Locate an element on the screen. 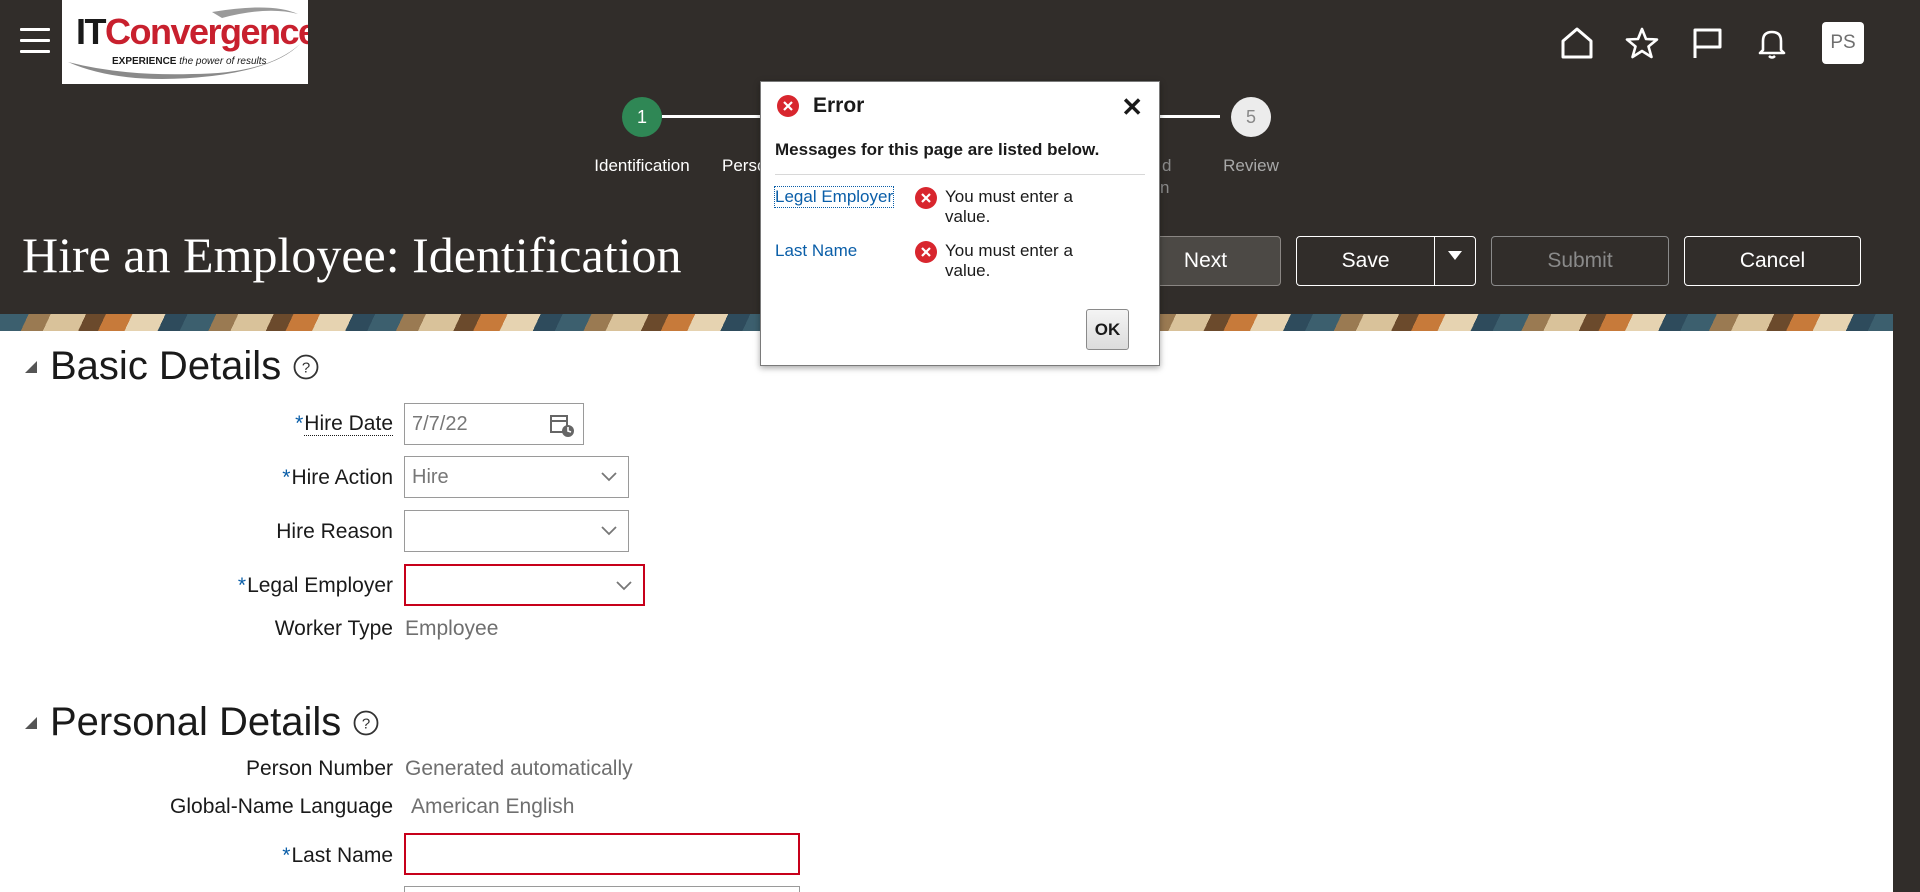  train-step-5: 5 is located at coordinates (1251, 117).